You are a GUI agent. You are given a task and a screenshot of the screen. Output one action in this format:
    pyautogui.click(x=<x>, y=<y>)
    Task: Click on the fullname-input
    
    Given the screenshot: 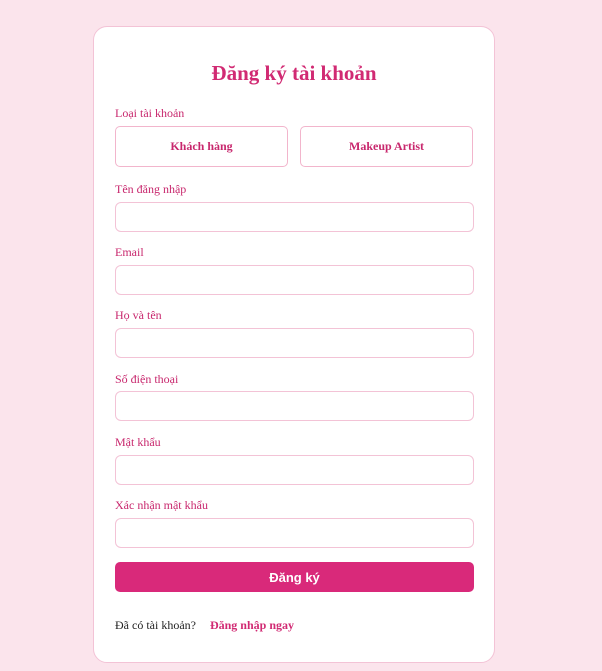 What is the action you would take?
    pyautogui.click(x=294, y=343)
    